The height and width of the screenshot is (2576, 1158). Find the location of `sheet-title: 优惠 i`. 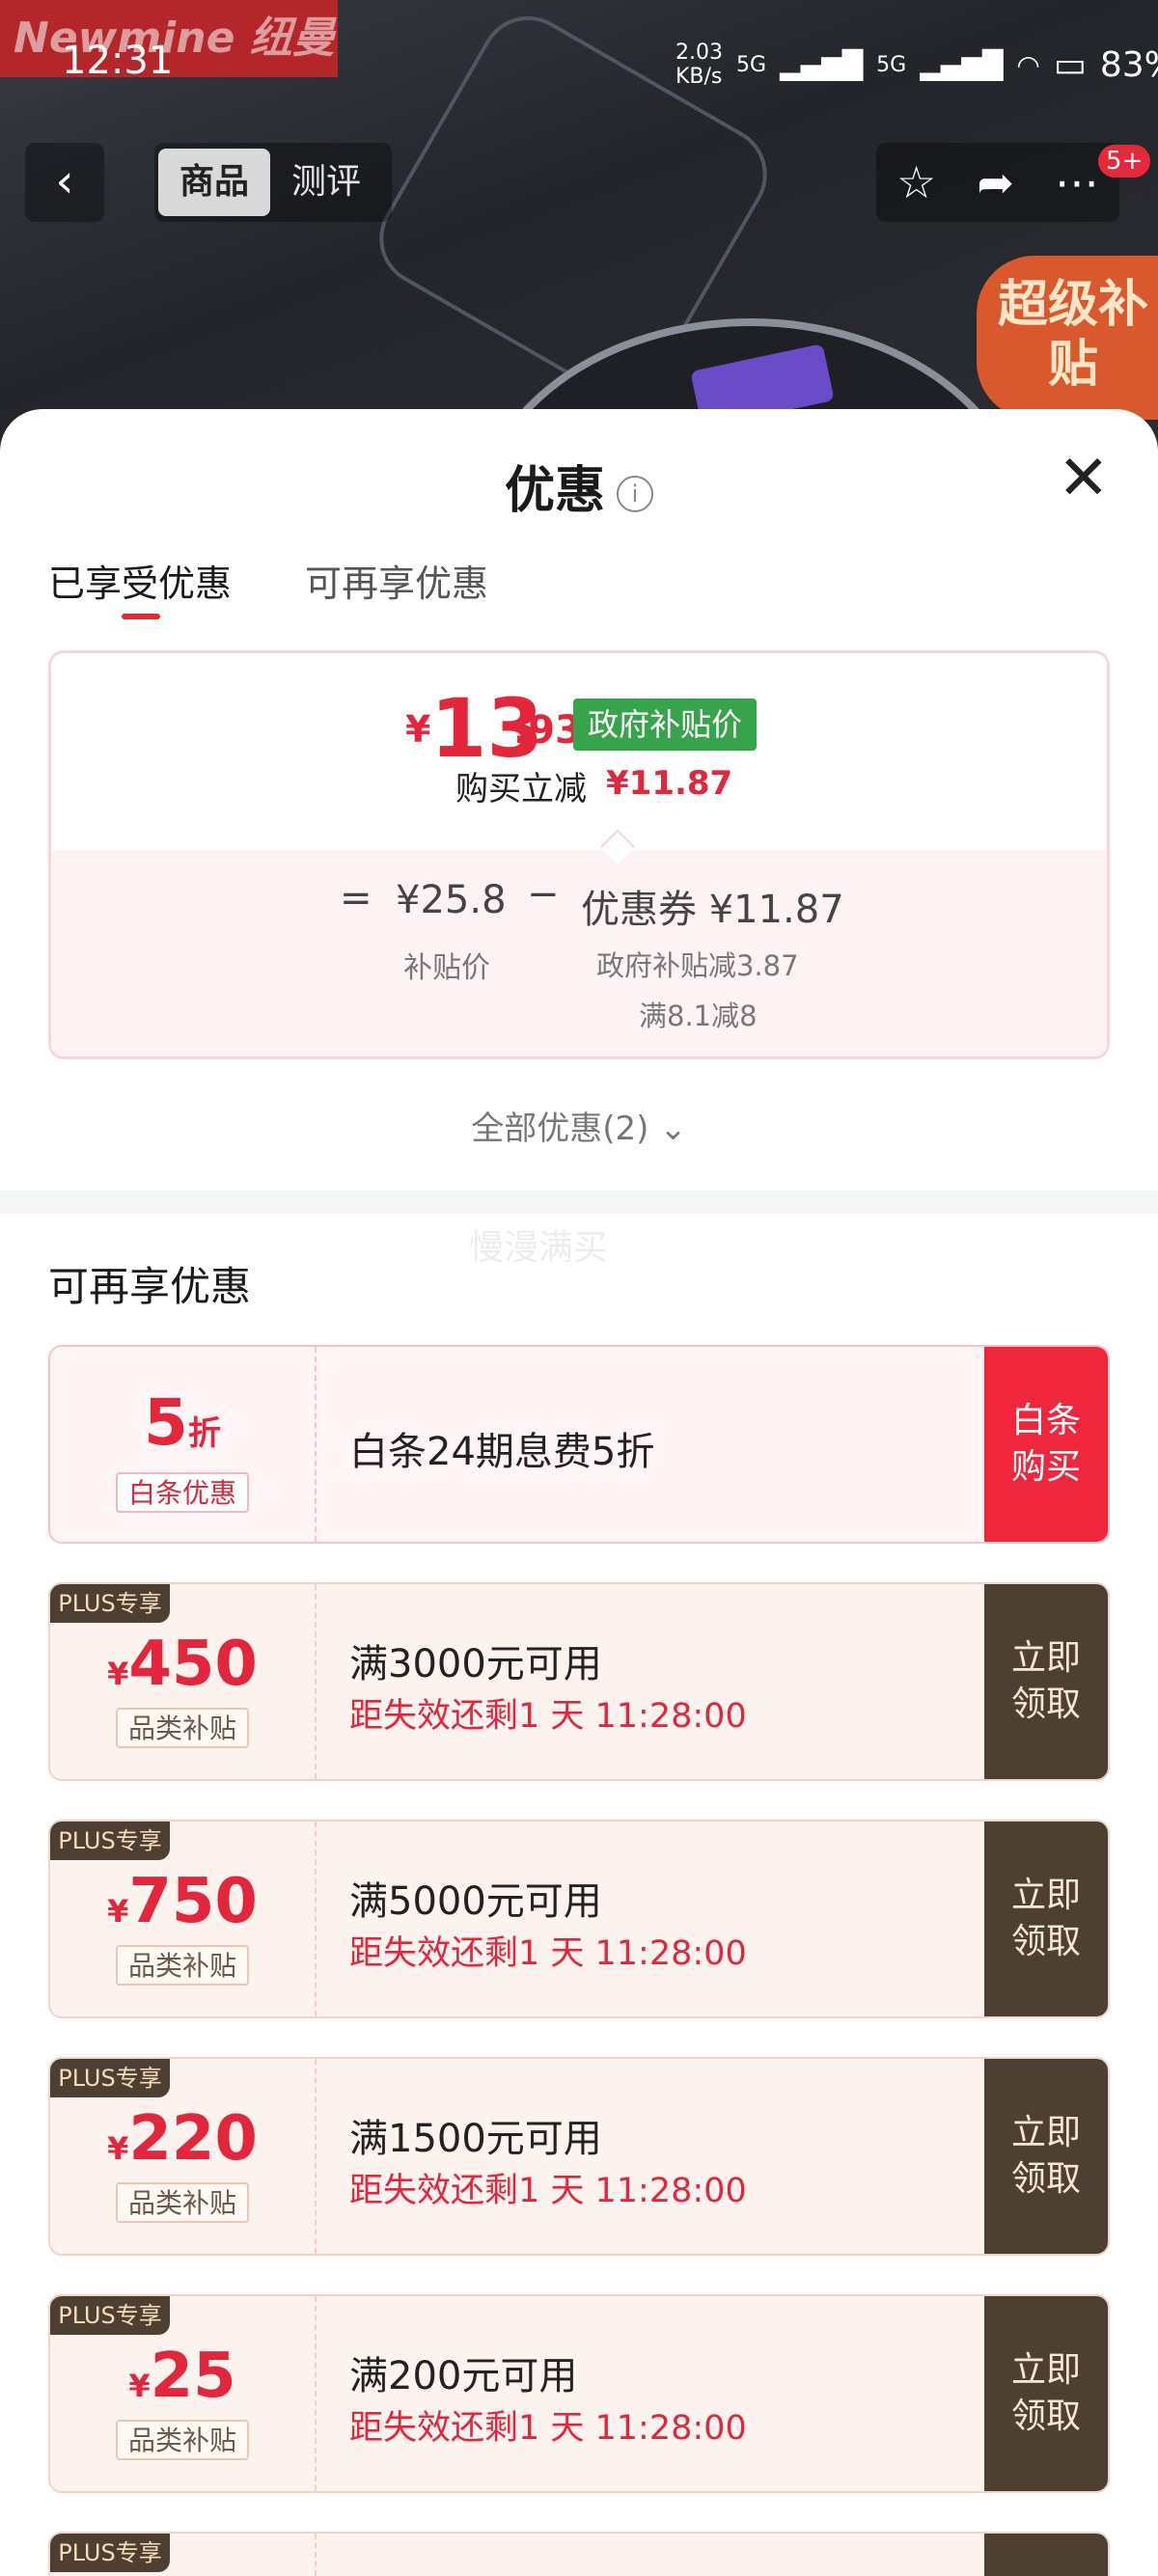

sheet-title: 优惠 i is located at coordinates (579, 486).